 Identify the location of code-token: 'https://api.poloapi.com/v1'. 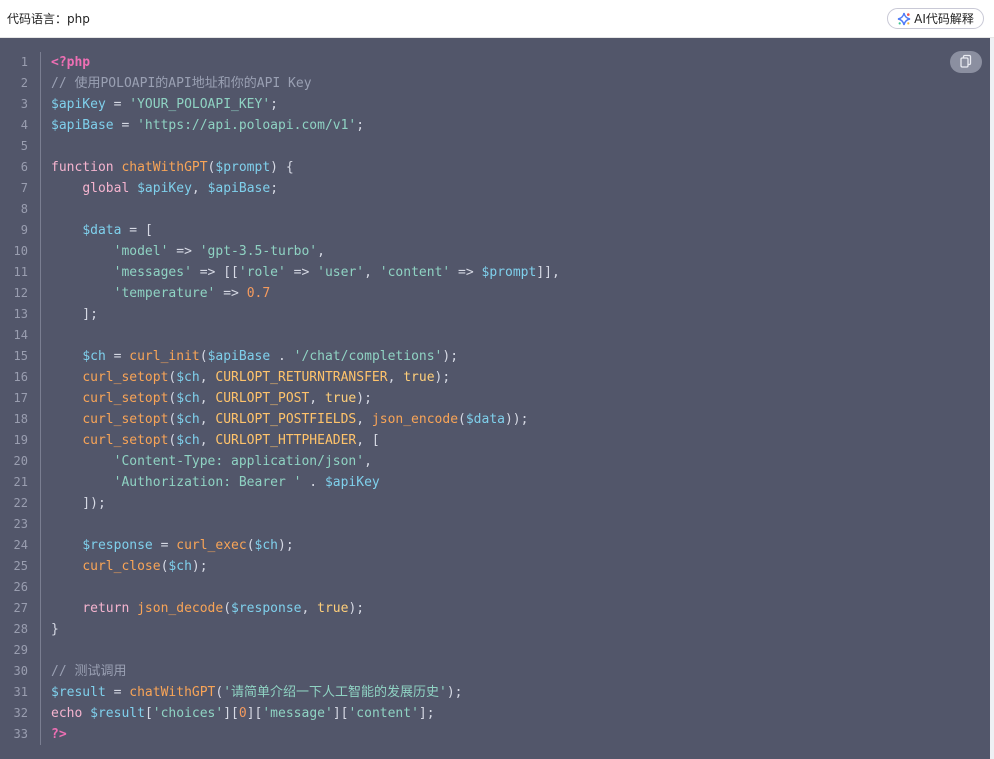
(247, 125).